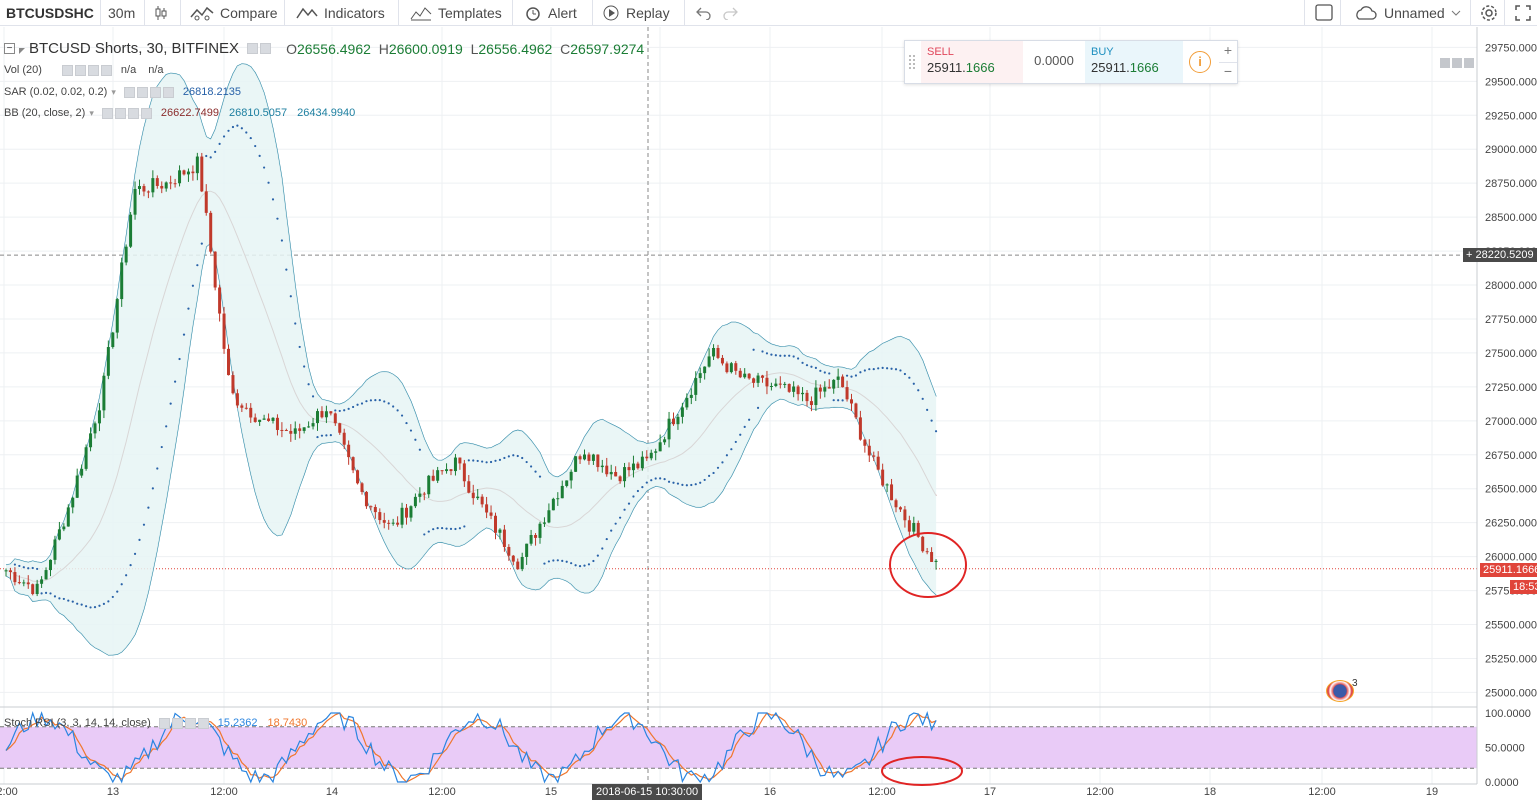 The width and height of the screenshot is (1537, 800). Describe the element at coordinates (9, 48) in the screenshot. I see `collapse-legend-icon: −` at that location.